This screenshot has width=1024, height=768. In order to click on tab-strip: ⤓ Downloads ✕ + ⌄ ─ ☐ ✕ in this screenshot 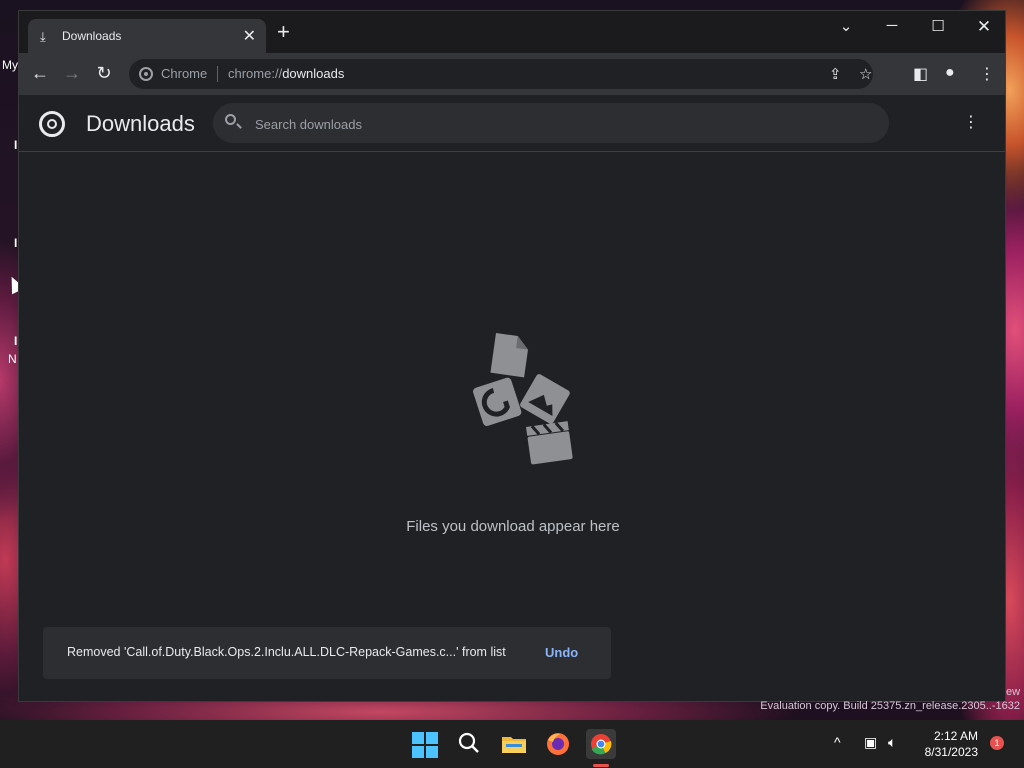, I will do `click(512, 32)`.